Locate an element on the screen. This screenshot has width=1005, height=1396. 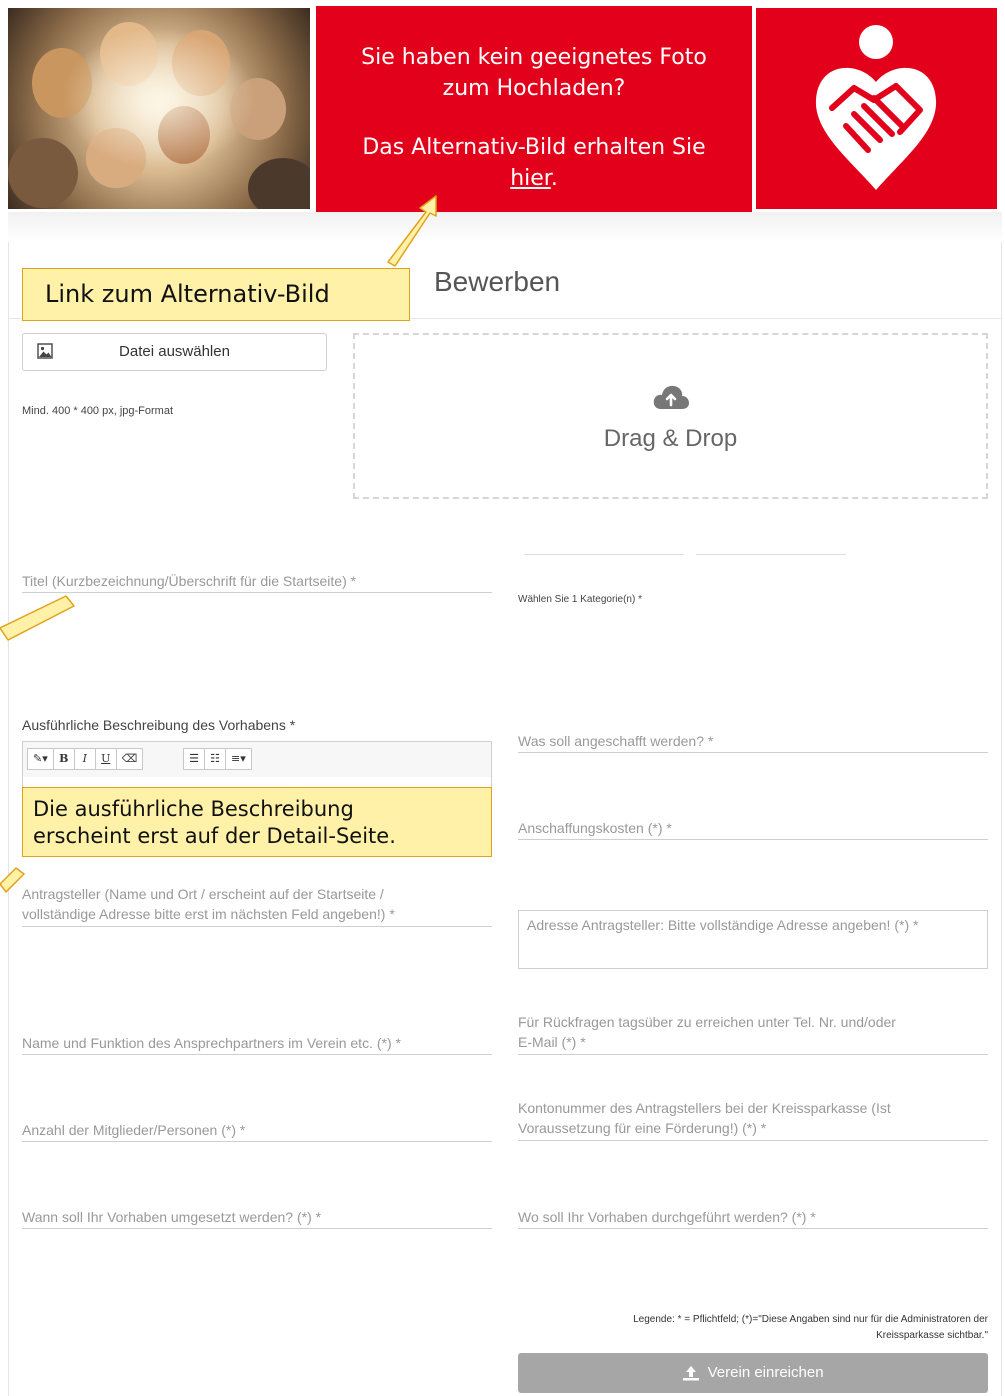
callout-alt-image: Link zum Alternativ-Bild is located at coordinates (216, 294).